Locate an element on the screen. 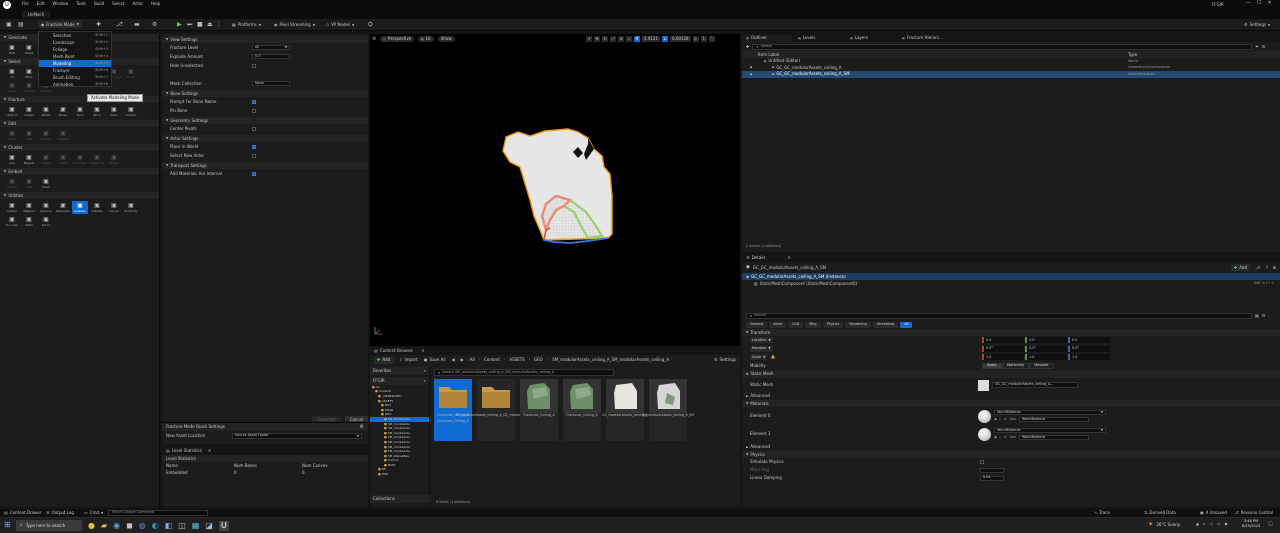 The height and width of the screenshot is (533, 1280). mode-item-landscape: Landscape Shift+2 is located at coordinates (75, 42).